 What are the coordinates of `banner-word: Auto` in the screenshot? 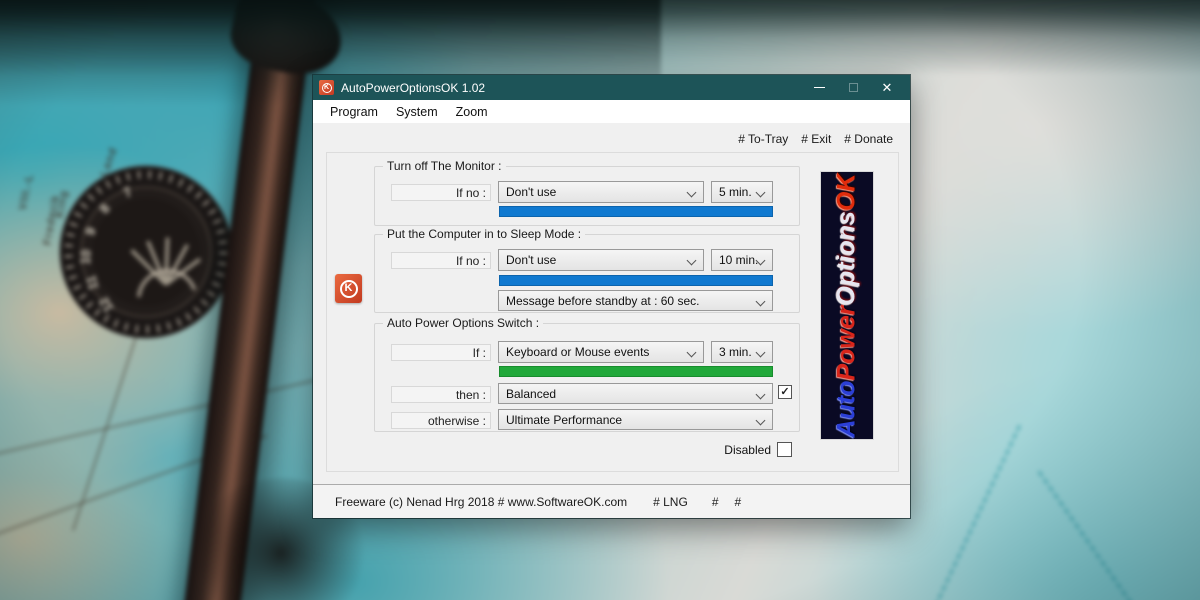 It's located at (846, 409).